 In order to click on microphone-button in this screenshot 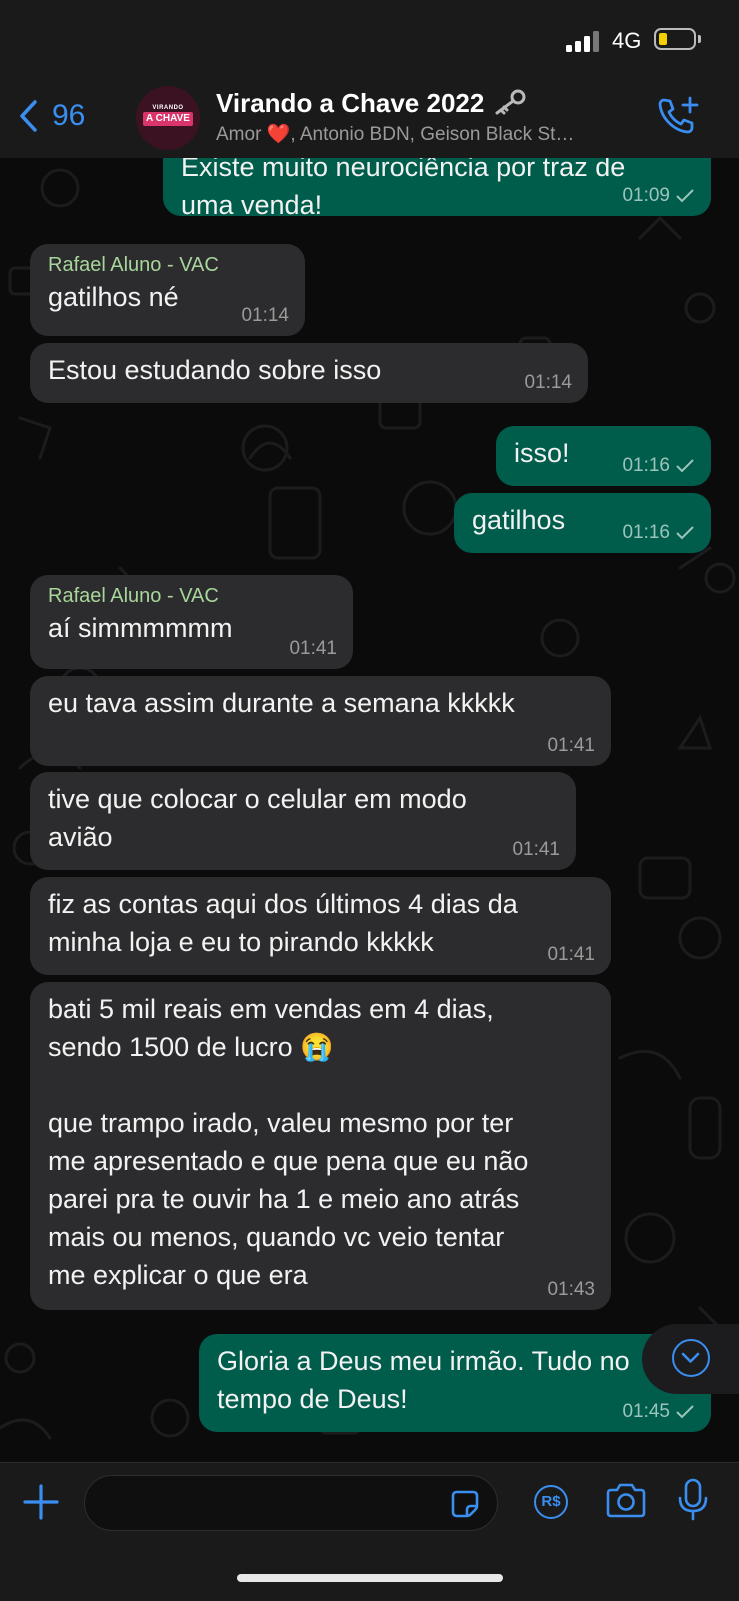, I will do `click(693, 1502)`.